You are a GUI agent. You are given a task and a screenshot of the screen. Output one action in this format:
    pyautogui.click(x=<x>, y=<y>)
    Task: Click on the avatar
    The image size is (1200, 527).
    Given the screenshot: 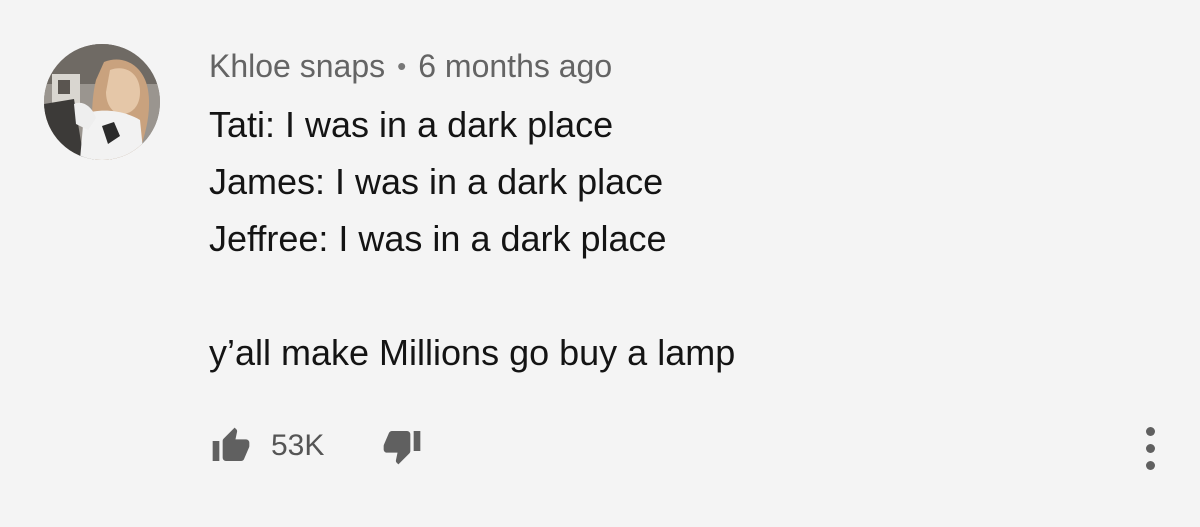 What is the action you would take?
    pyautogui.click(x=102, y=102)
    